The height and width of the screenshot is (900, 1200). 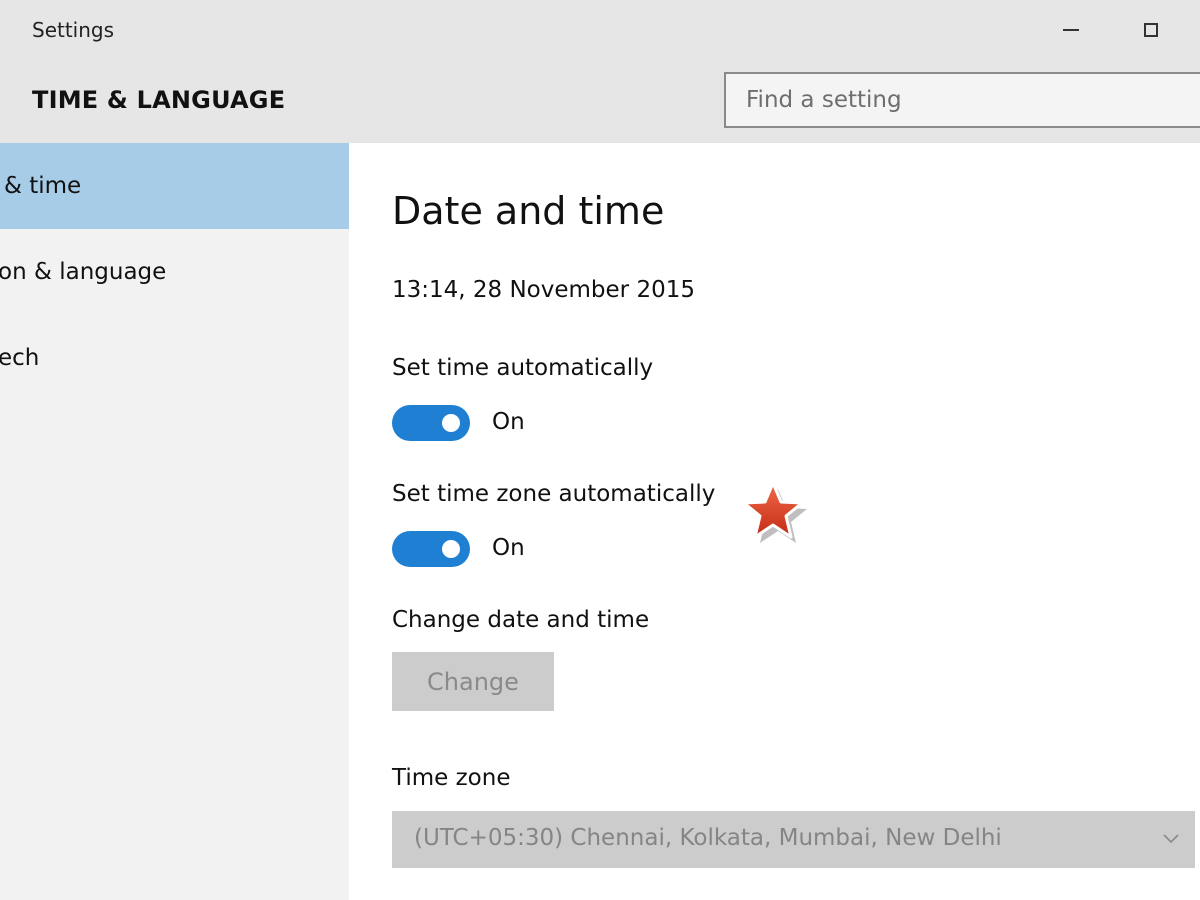 I want to click on sidebar-item-label: ech, so click(x=20, y=358).